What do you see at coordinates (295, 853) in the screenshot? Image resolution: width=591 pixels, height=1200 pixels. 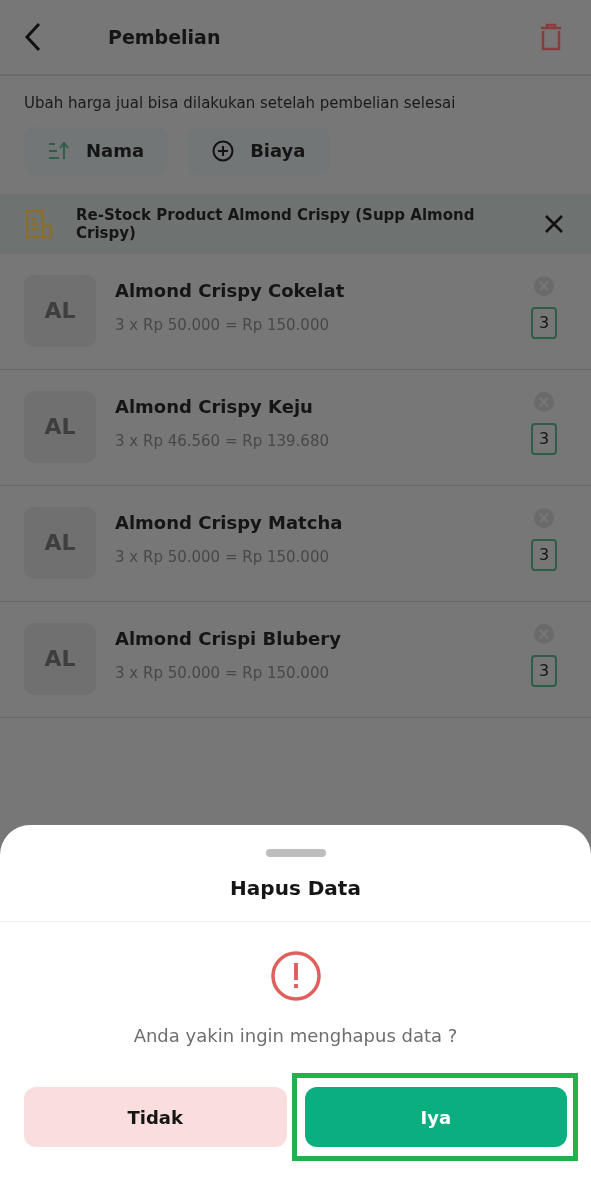 I see `drag-handle` at bounding box center [295, 853].